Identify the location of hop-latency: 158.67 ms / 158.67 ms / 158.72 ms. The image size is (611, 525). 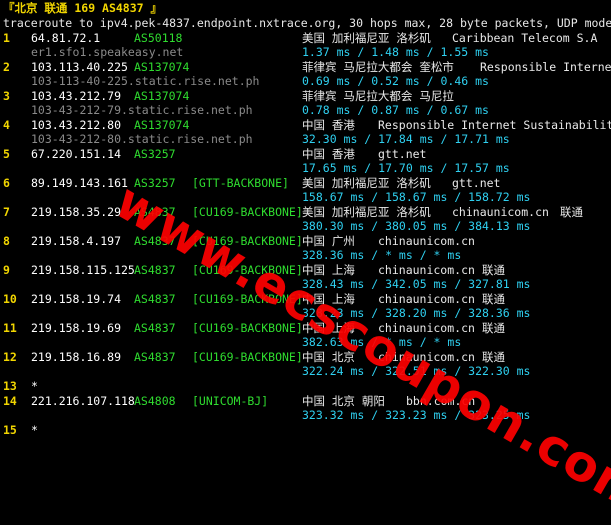
(416, 197).